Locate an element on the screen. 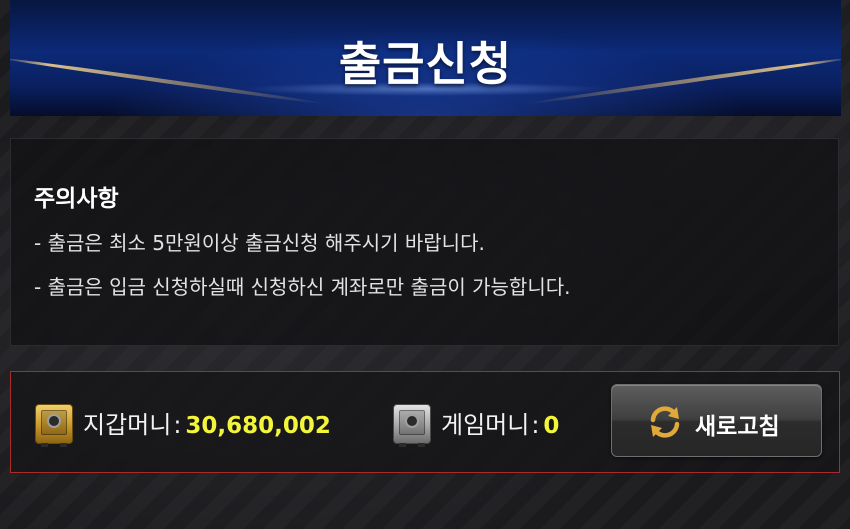 The height and width of the screenshot is (529, 850). page-title: 출금신청 is located at coordinates (425, 64).